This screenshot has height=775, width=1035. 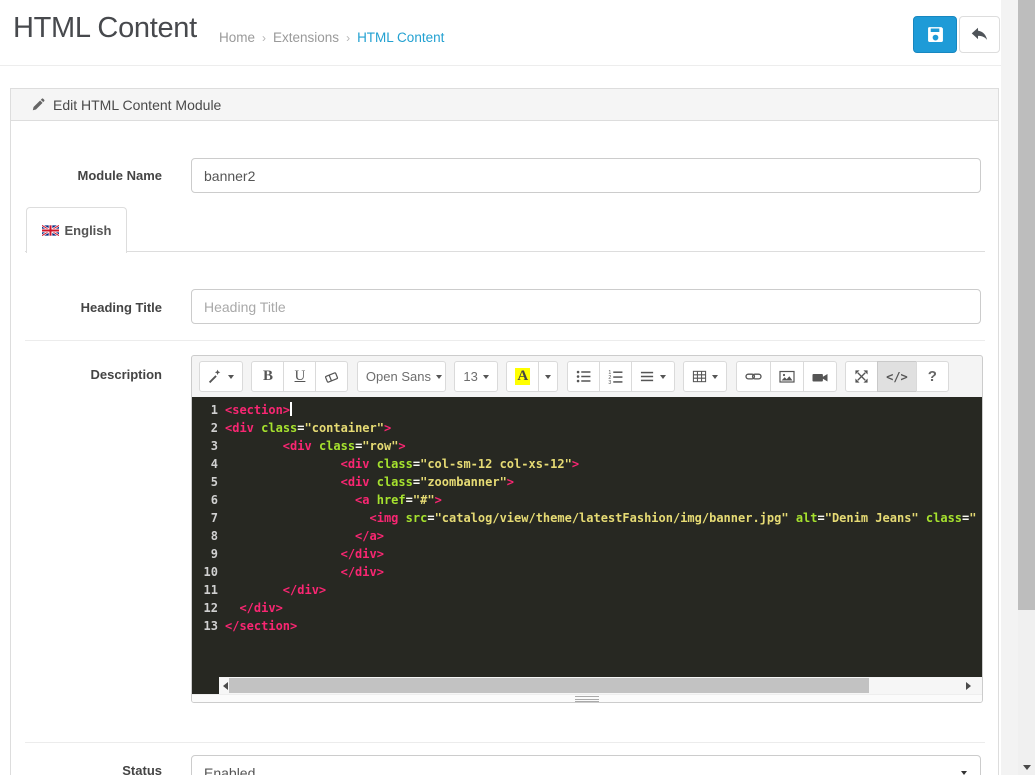 I want to click on underline-button: U, so click(x=300, y=376).